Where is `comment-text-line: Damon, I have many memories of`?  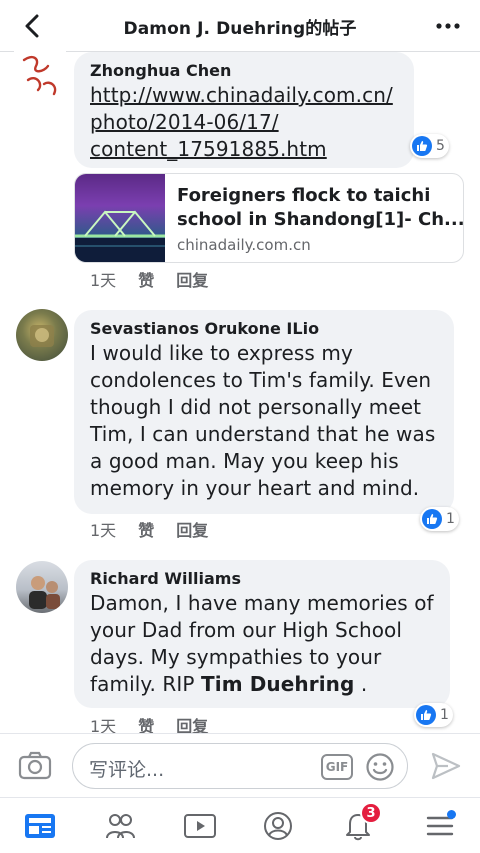
comment-text-line: Damon, I have many memories of is located at coordinates (262, 603).